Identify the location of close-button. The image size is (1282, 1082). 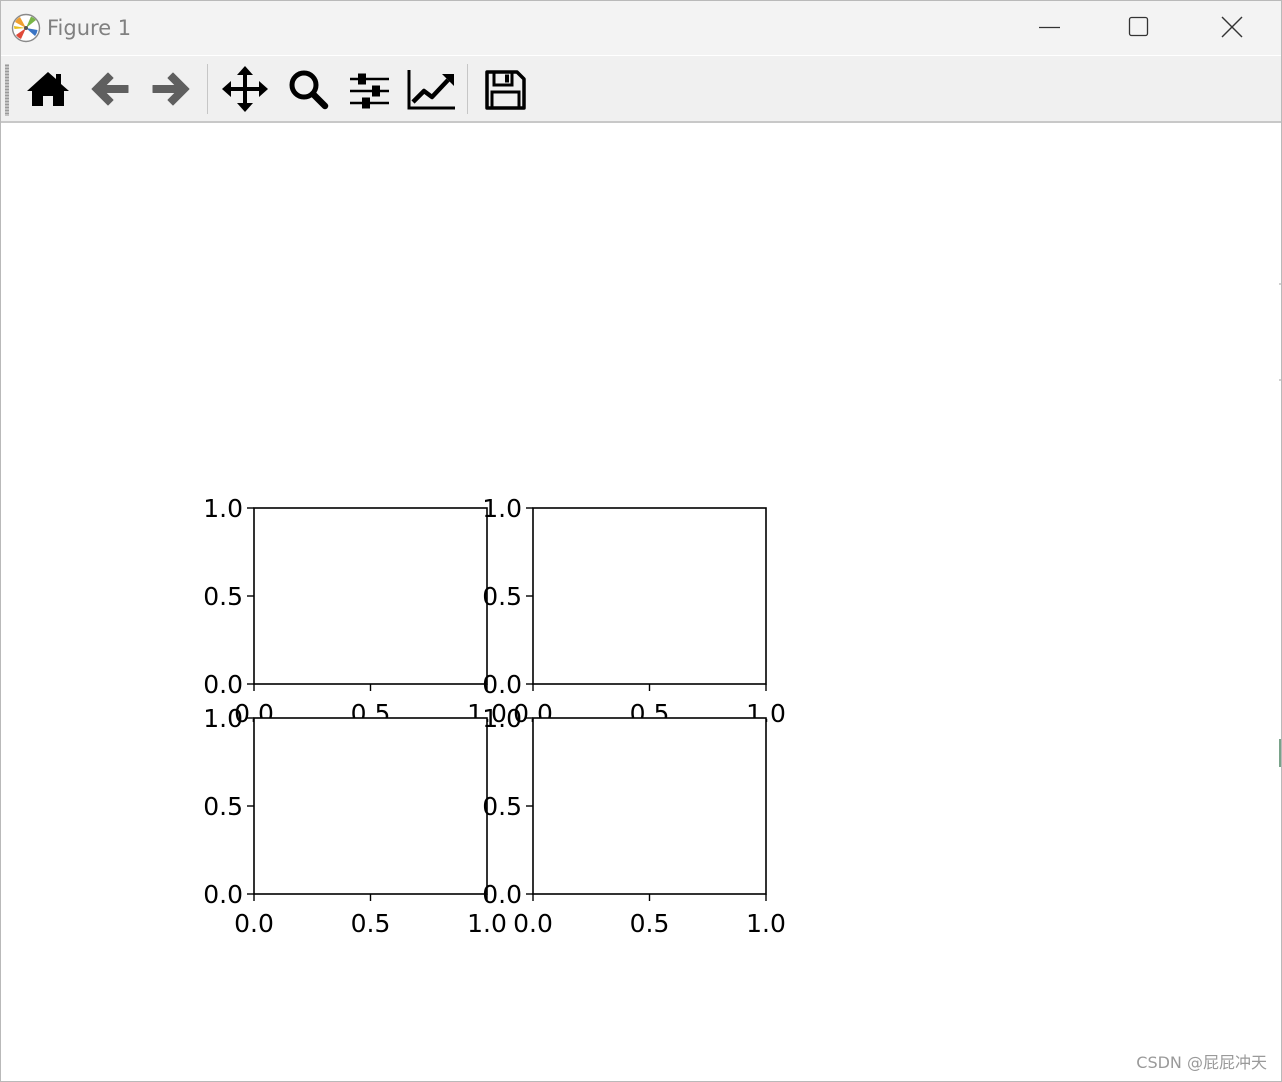
(1233, 28).